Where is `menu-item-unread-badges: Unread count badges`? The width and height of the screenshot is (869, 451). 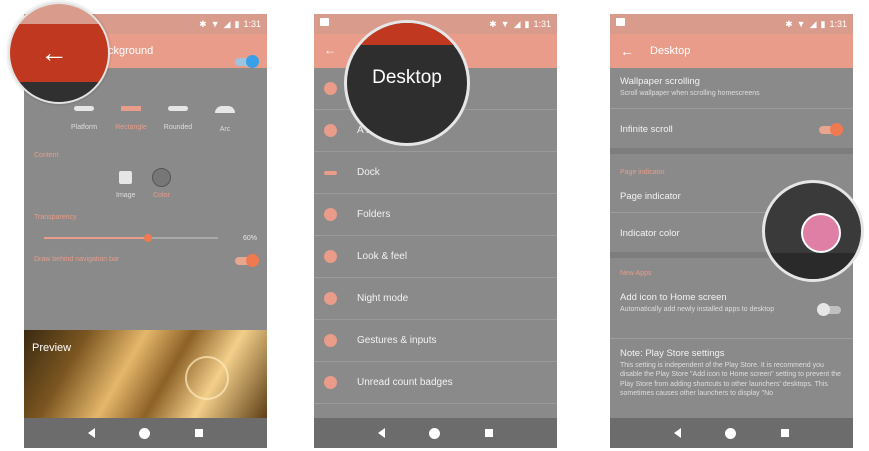 menu-item-unread-badges: Unread count badges is located at coordinates (435, 383).